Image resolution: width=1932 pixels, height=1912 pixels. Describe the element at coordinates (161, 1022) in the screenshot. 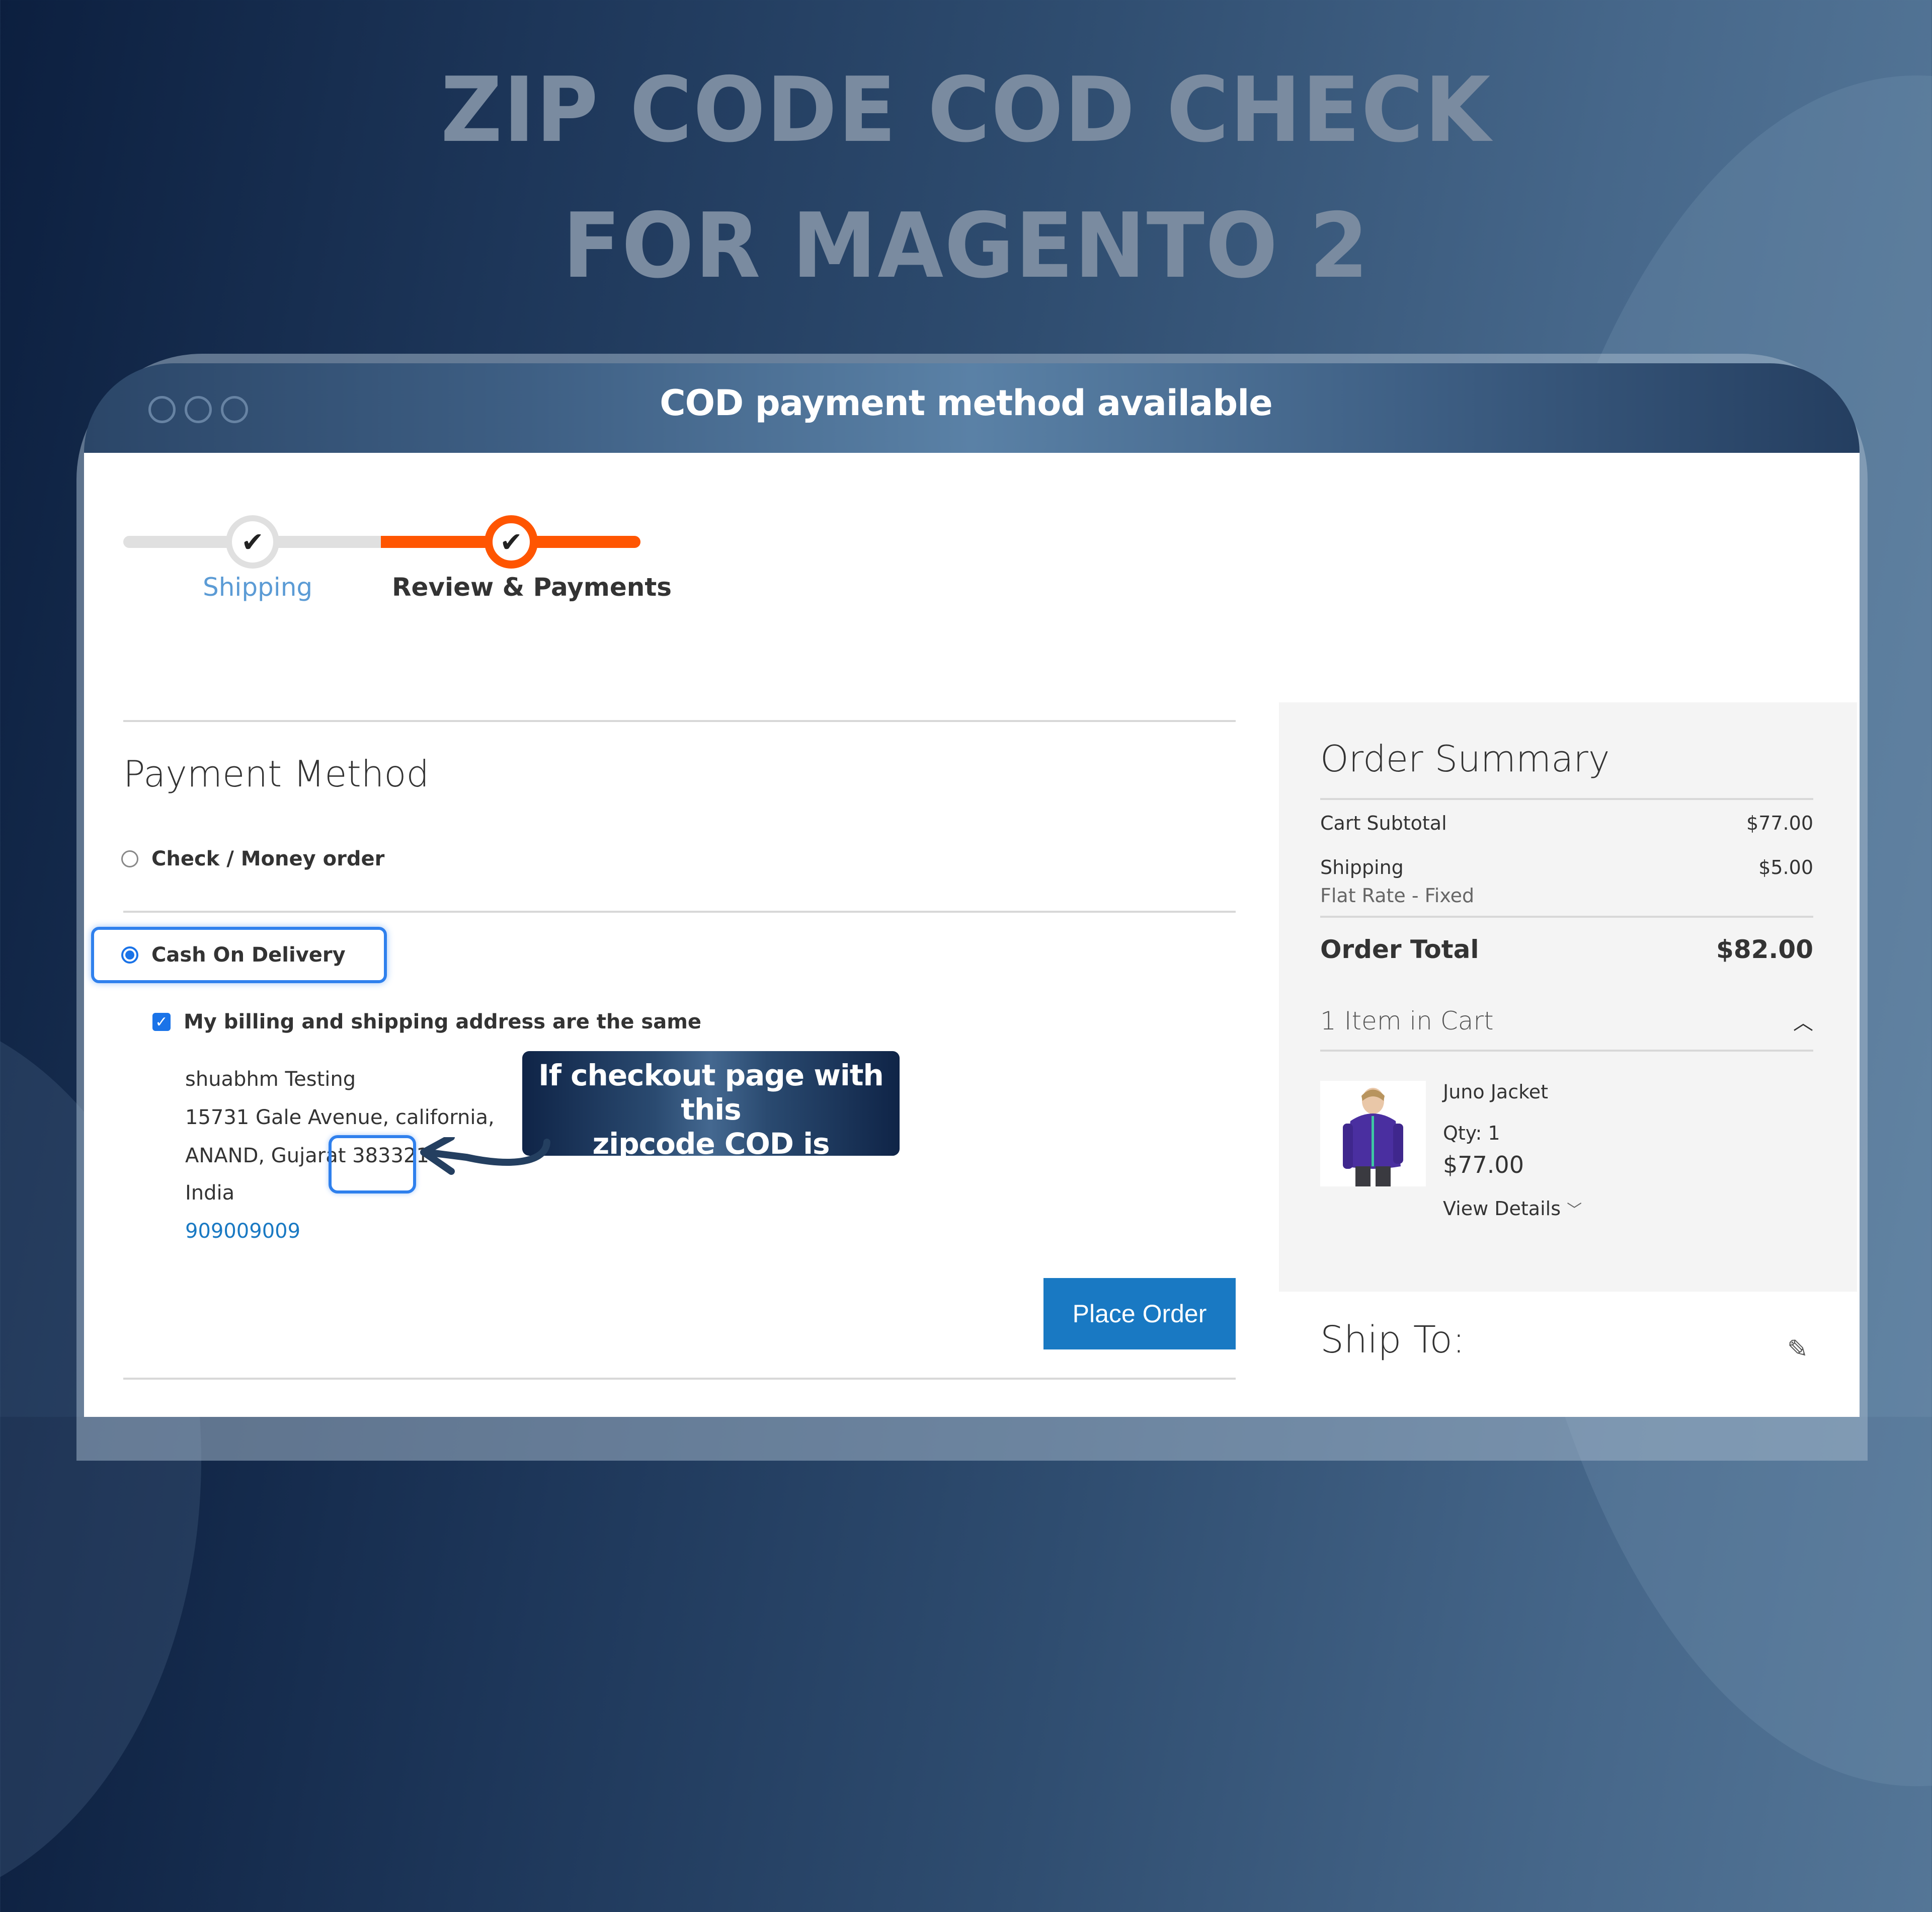

I see `billing-same-checkbox: ✓` at that location.